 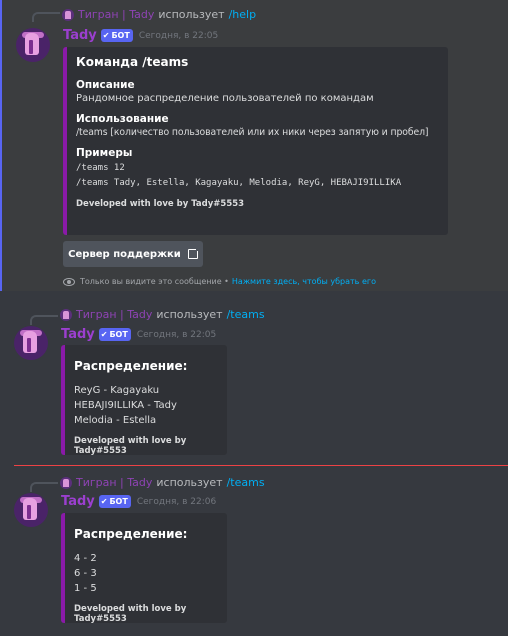 What do you see at coordinates (124, 254) in the screenshot?
I see `support-server-label: Сервер поддержки` at bounding box center [124, 254].